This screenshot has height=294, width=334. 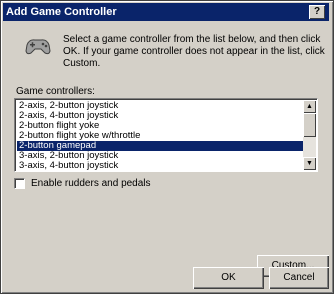 I want to click on list-item: 2-button gamepad, so click(x=160, y=146).